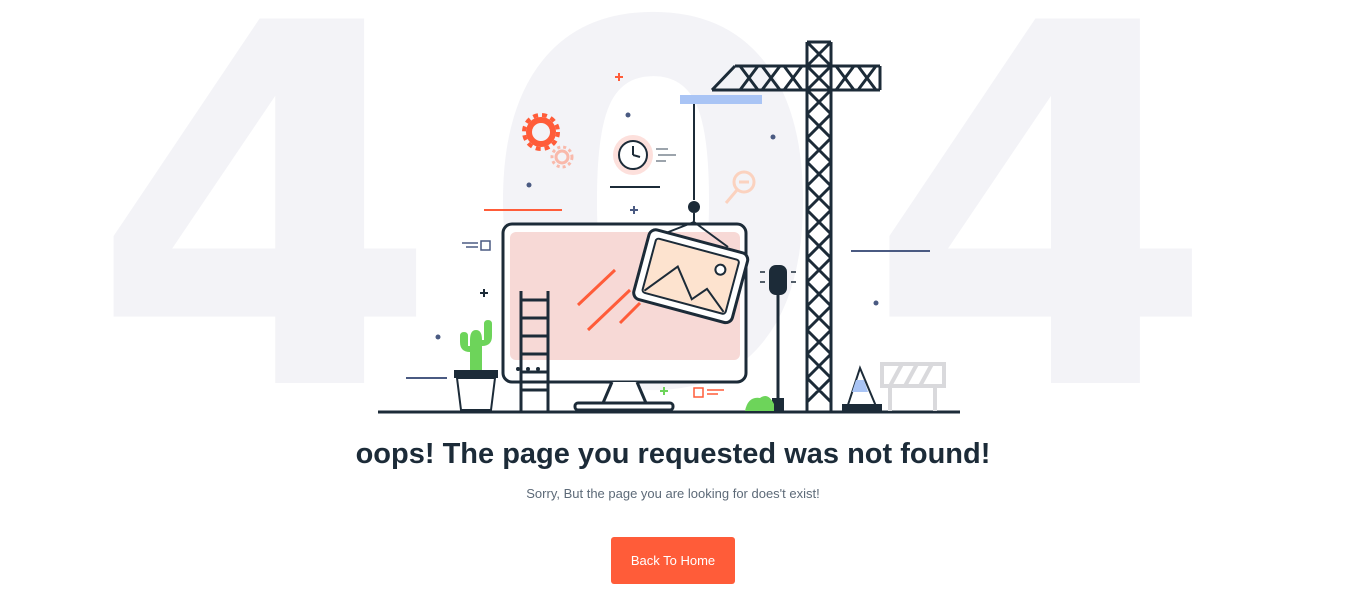 Image resolution: width=1346 pixels, height=609 pixels. What do you see at coordinates (673, 560) in the screenshot?
I see `back-to-home-button: Back To Home` at bounding box center [673, 560].